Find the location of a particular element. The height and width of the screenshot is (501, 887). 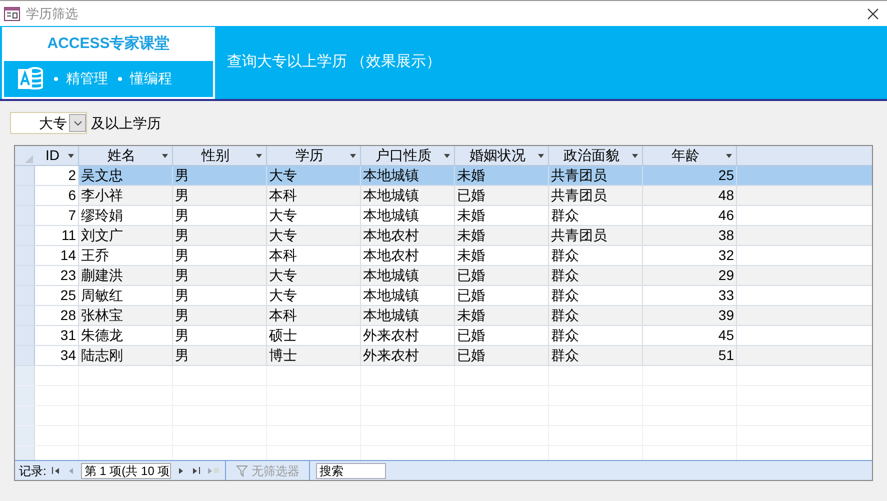

column-header: 户口性质 is located at coordinates (408, 155).